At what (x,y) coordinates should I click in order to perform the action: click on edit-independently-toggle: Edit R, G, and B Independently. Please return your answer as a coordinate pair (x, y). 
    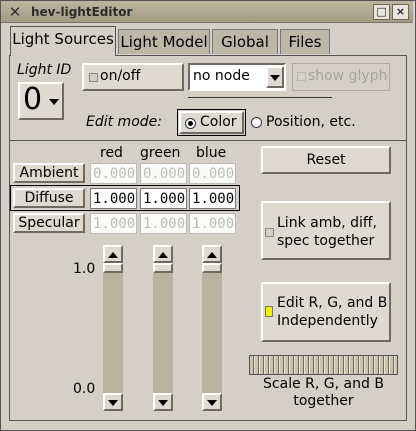
    Looking at the image, I should click on (326, 312).